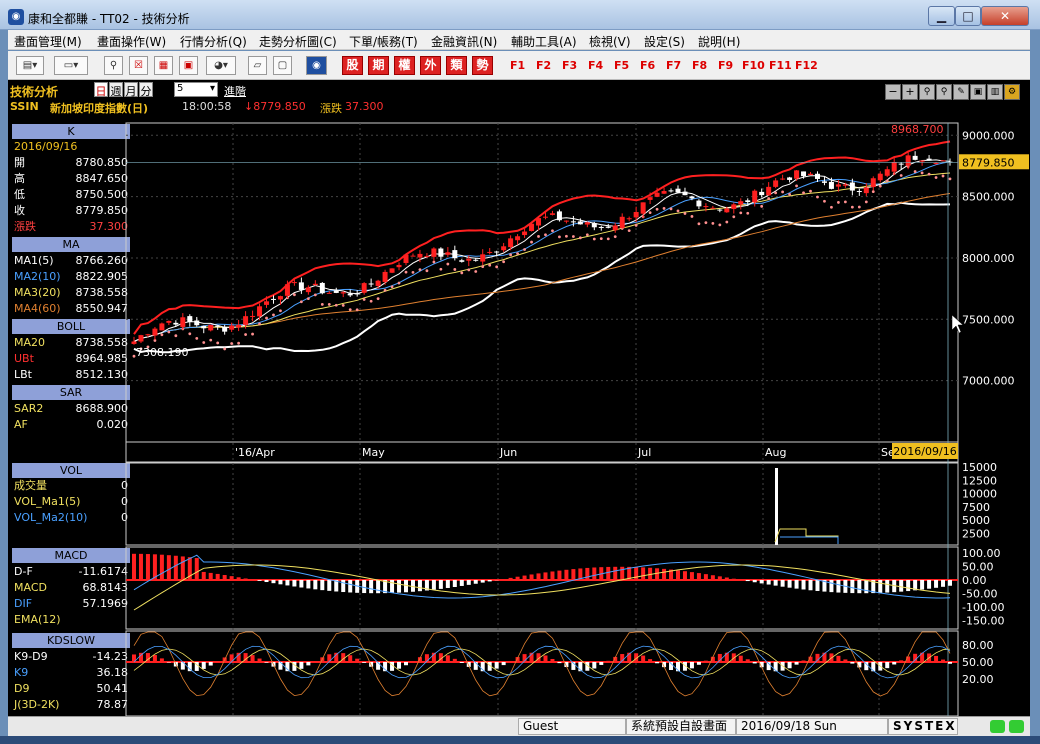 This screenshot has height=744, width=1040. I want to click on grid-icon: ▦, so click(163, 65).